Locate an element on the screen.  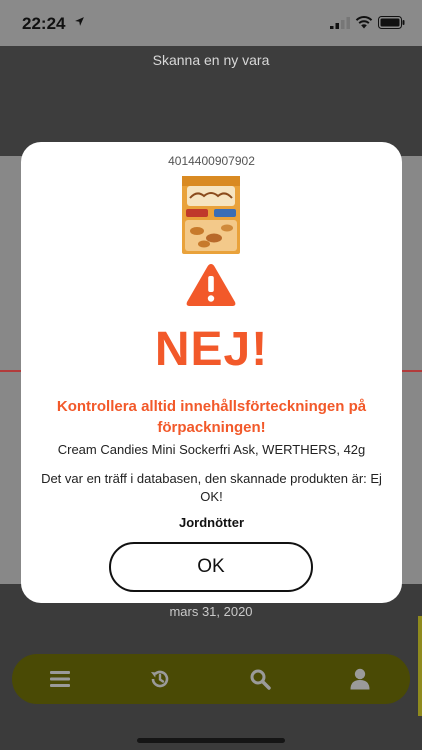
status-time: 22:24 is located at coordinates (44, 23).